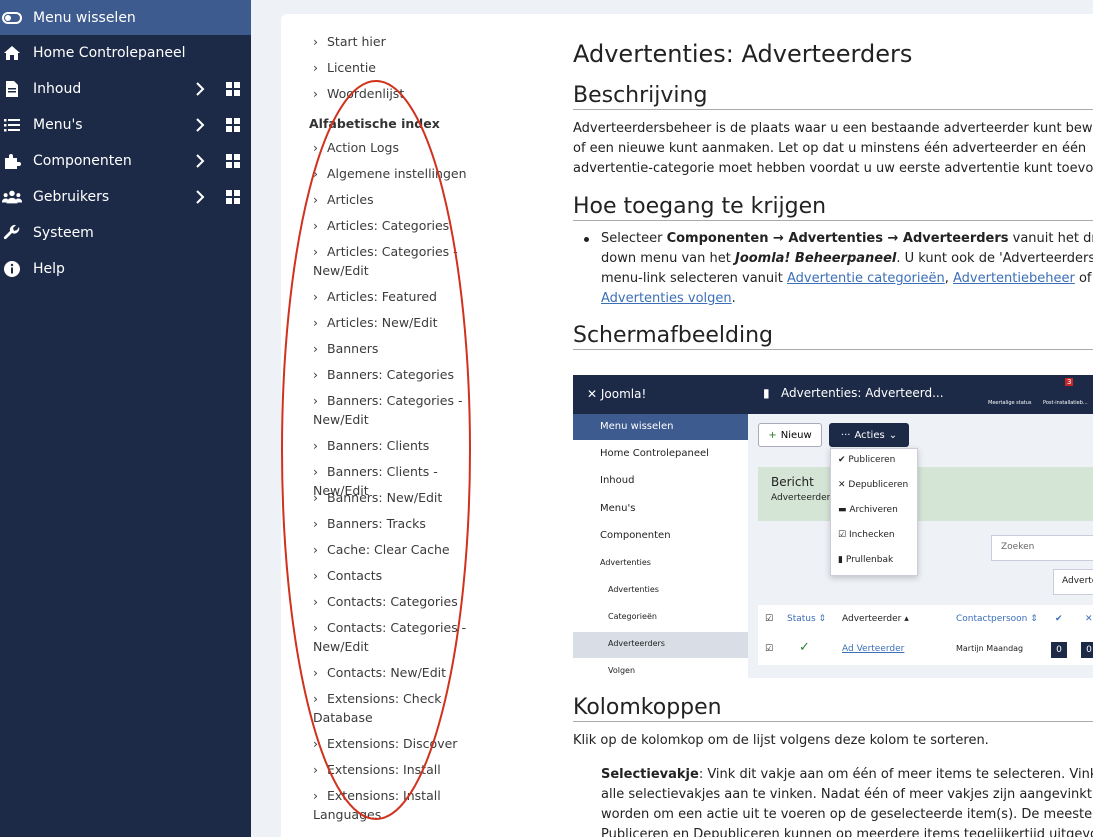 The width and height of the screenshot is (1093, 837). Describe the element at coordinates (12, 233) in the screenshot. I see `wrench-icon` at that location.